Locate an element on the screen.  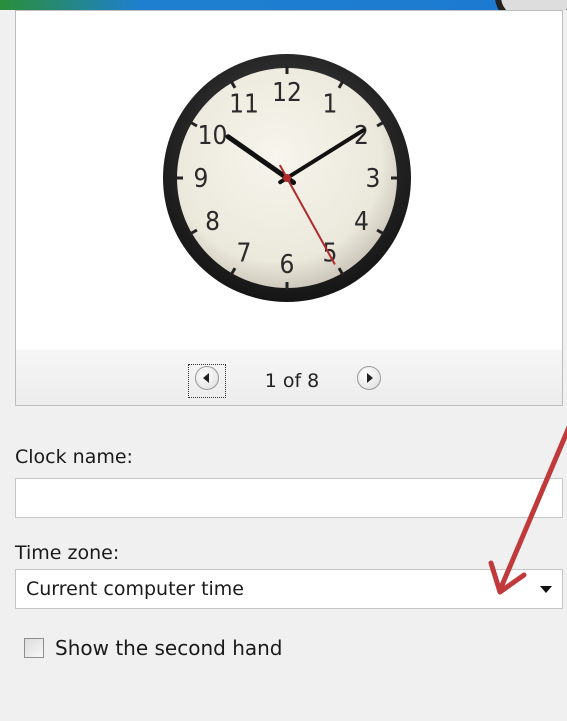
left-arrow-icon is located at coordinates (206, 378).